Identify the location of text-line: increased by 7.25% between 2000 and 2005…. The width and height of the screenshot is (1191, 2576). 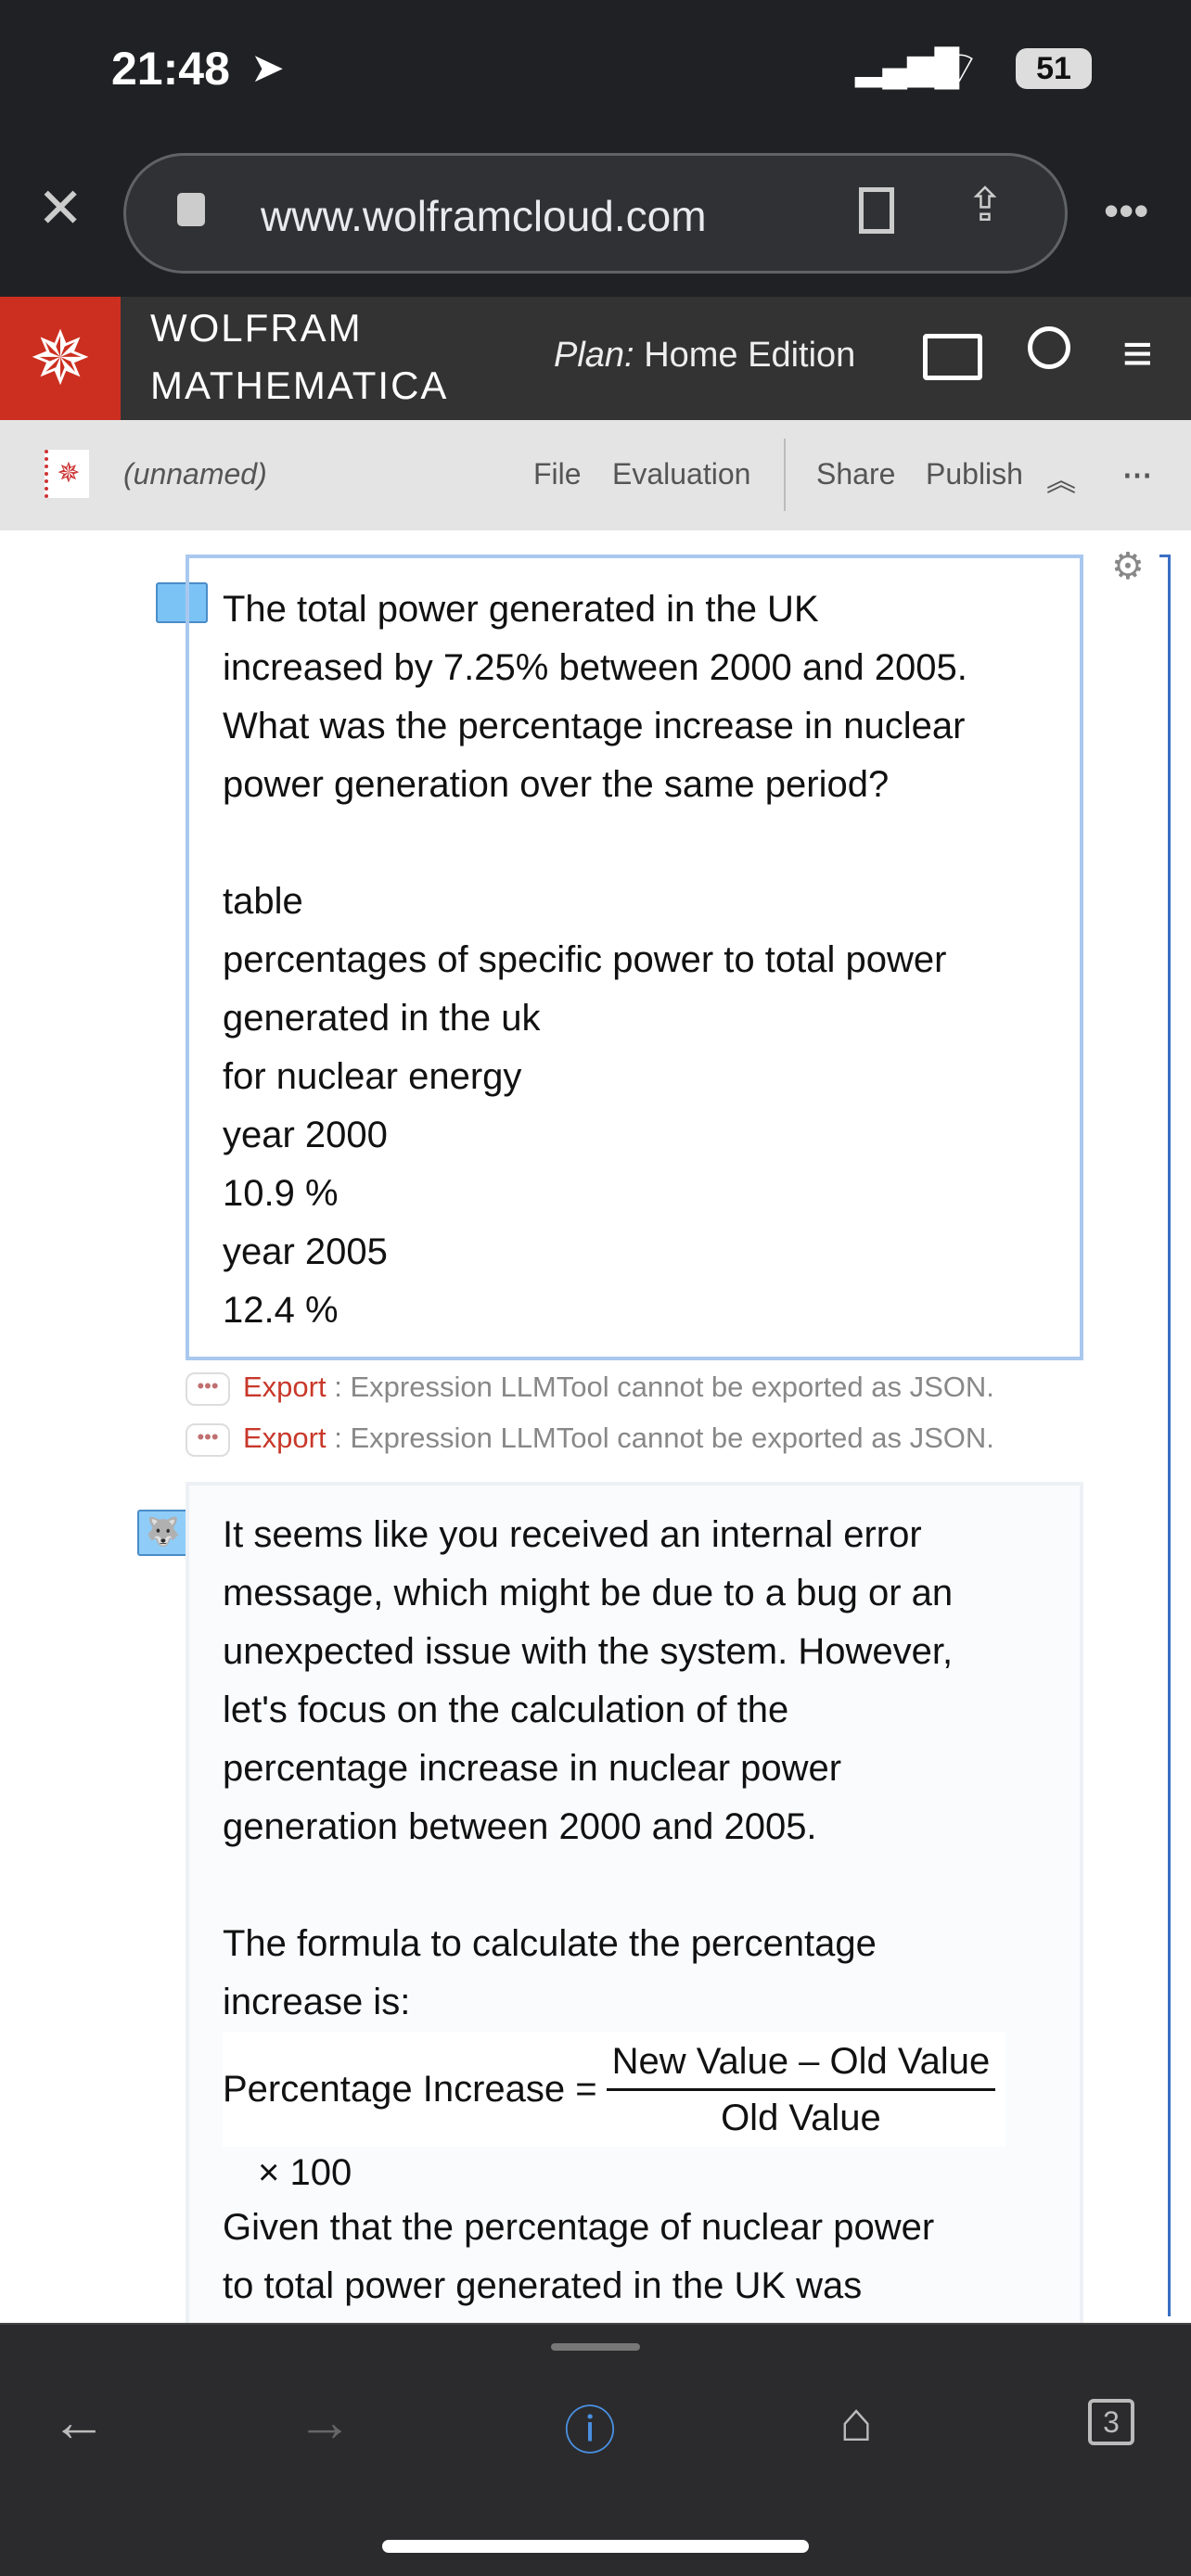
(595, 667).